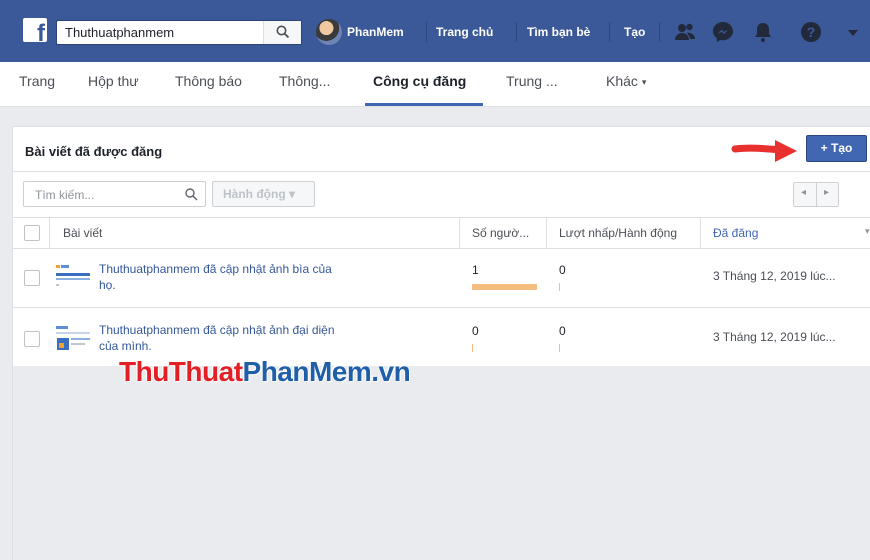 This screenshot has width=870, height=560. What do you see at coordinates (329, 32) in the screenshot?
I see `avatar` at bounding box center [329, 32].